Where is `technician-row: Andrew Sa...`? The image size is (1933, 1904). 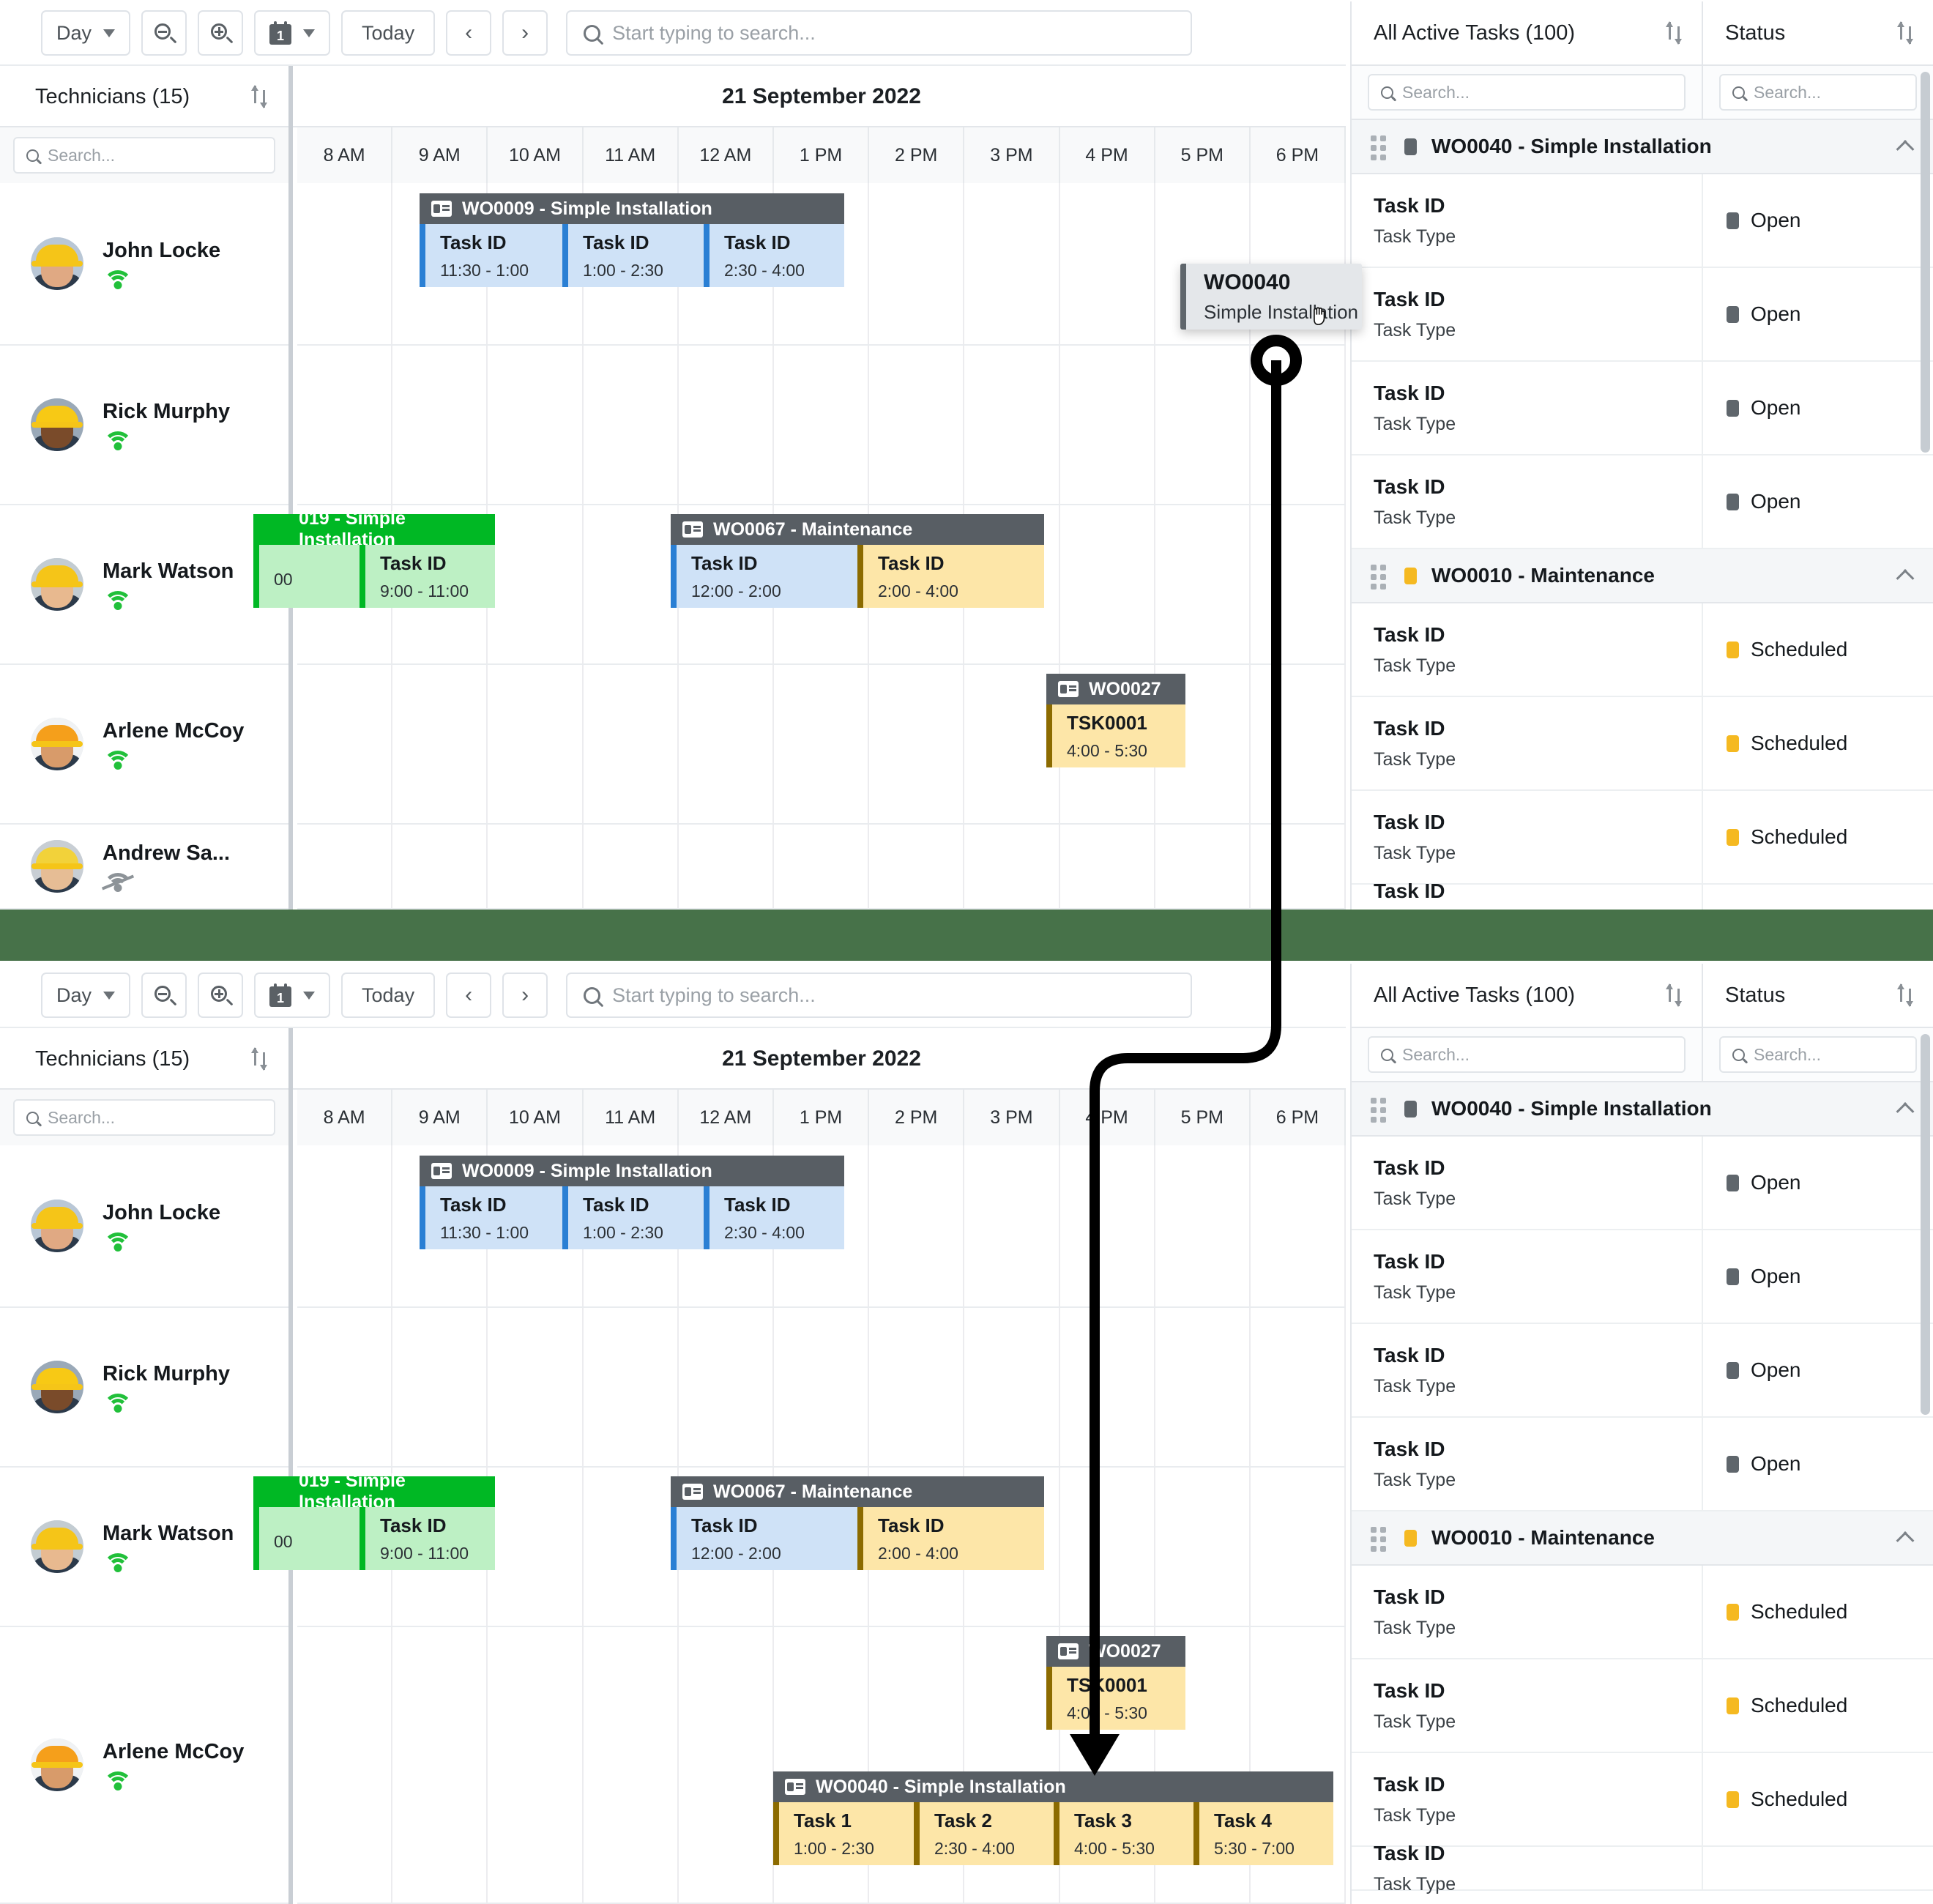 technician-row: Andrew Sa... is located at coordinates (144, 867).